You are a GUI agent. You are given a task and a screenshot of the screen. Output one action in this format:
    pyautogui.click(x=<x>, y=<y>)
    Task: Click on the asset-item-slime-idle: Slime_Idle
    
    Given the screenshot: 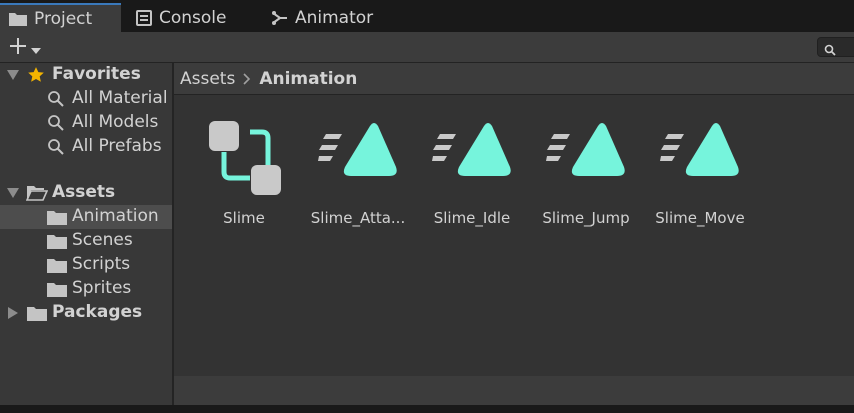 What is the action you would take?
    pyautogui.click(x=472, y=175)
    